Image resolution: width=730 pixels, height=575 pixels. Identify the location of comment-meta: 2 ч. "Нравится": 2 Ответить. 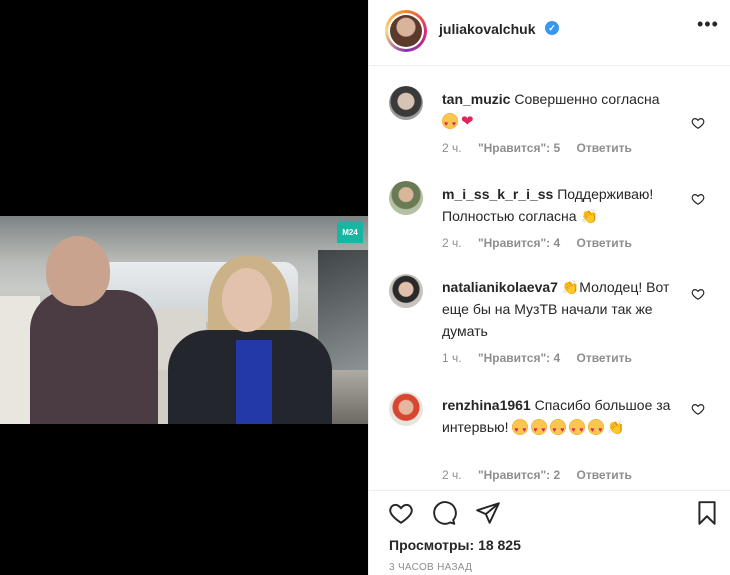
(543, 475).